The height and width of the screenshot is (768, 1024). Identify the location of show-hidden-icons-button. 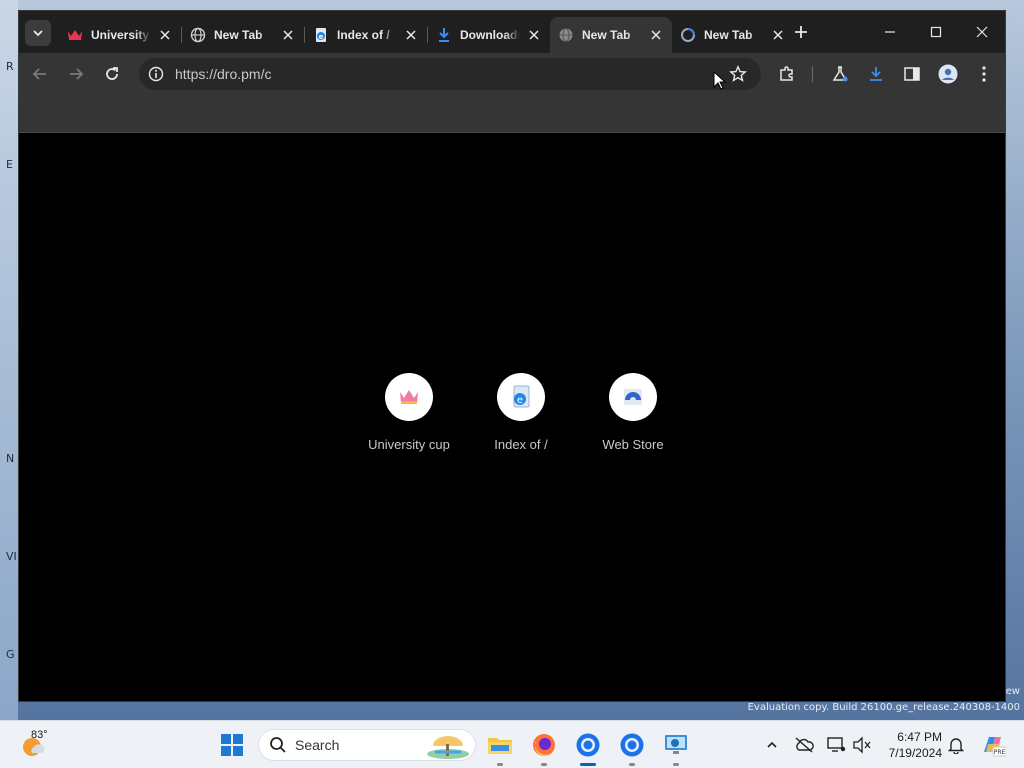
(772, 745).